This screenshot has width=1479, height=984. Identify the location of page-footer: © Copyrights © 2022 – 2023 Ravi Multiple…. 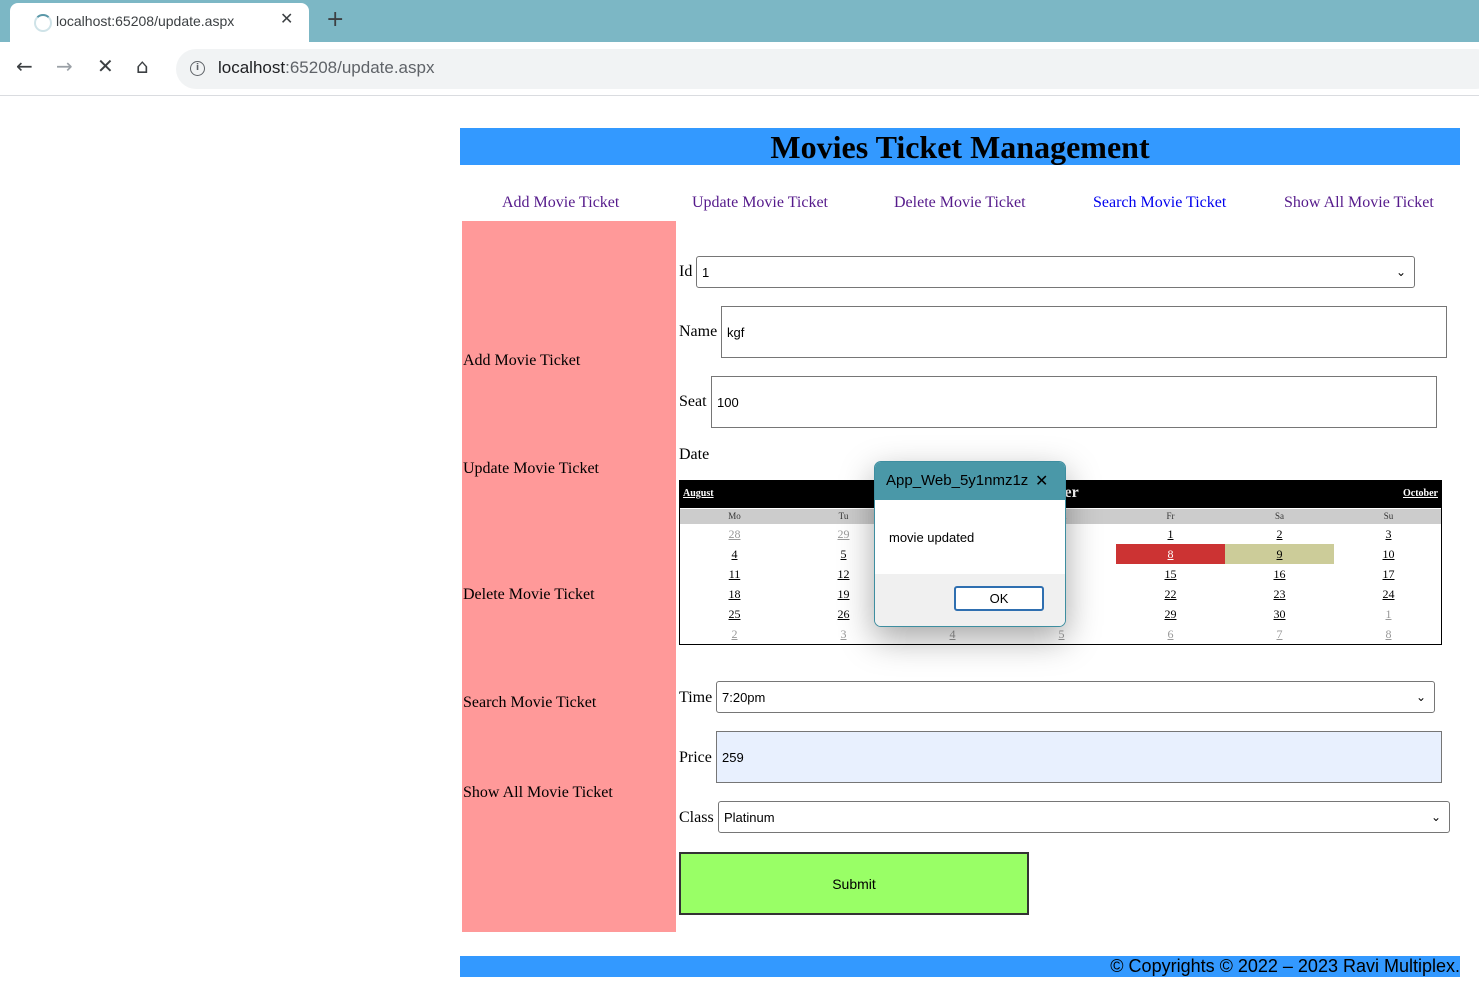
(960, 966).